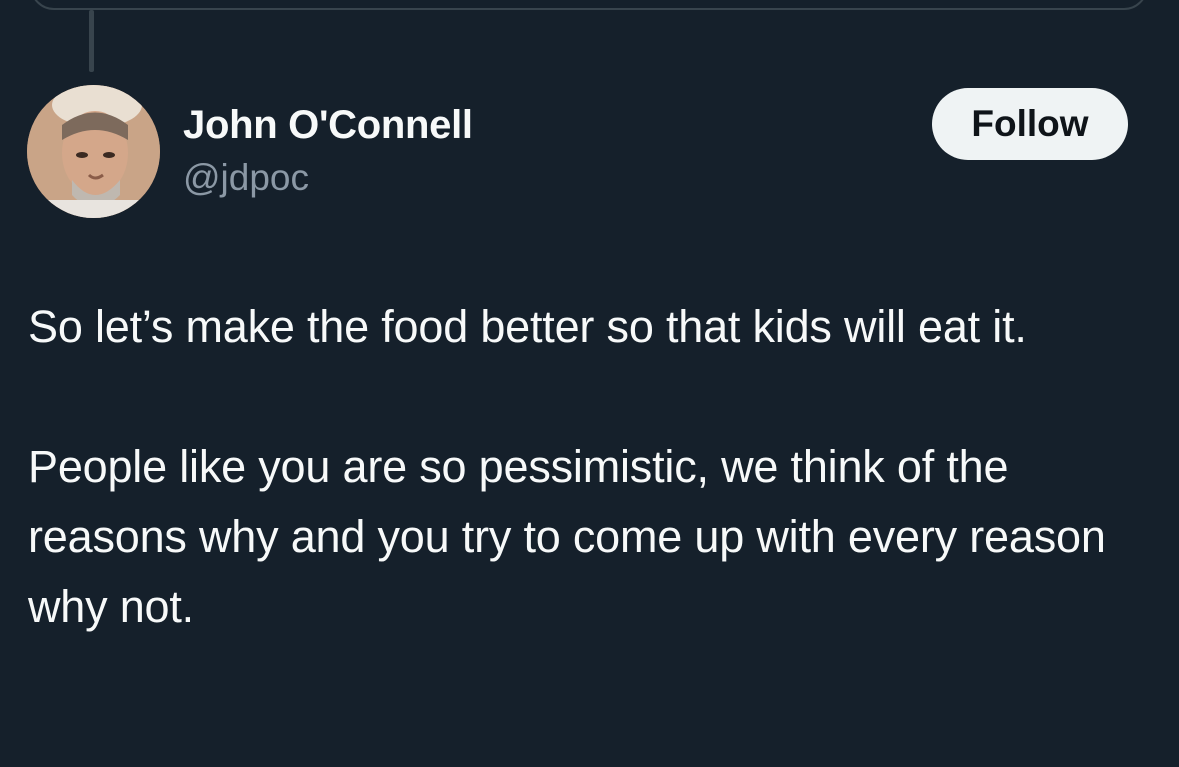  I want to click on author-display-name: John O'Connell, so click(328, 125).